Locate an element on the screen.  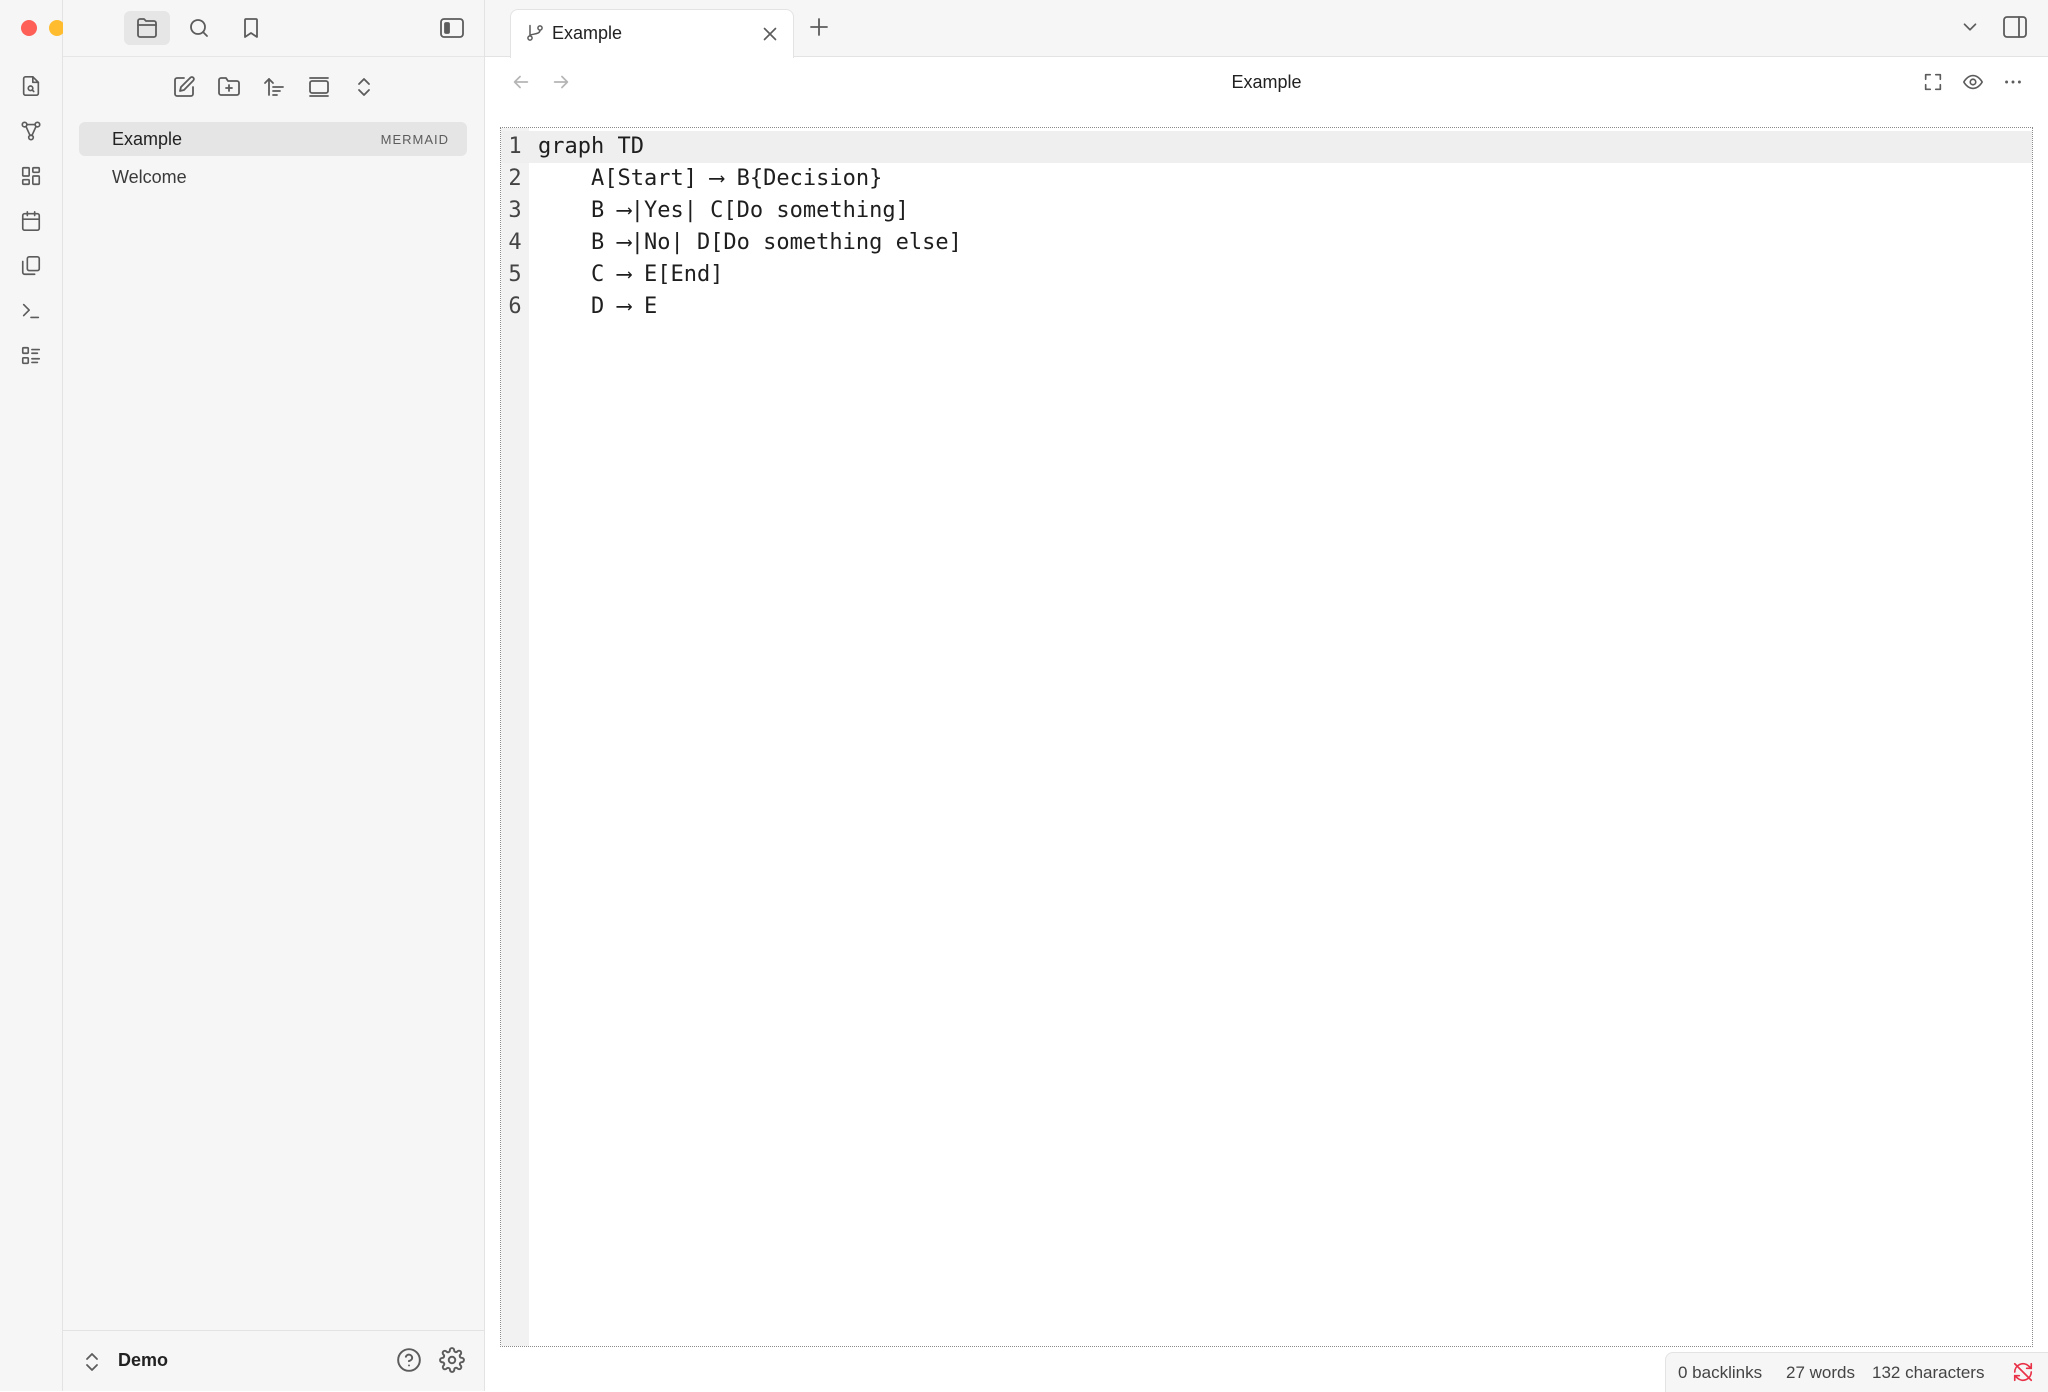
file-item-welcome: Welcome is located at coordinates (273, 177).